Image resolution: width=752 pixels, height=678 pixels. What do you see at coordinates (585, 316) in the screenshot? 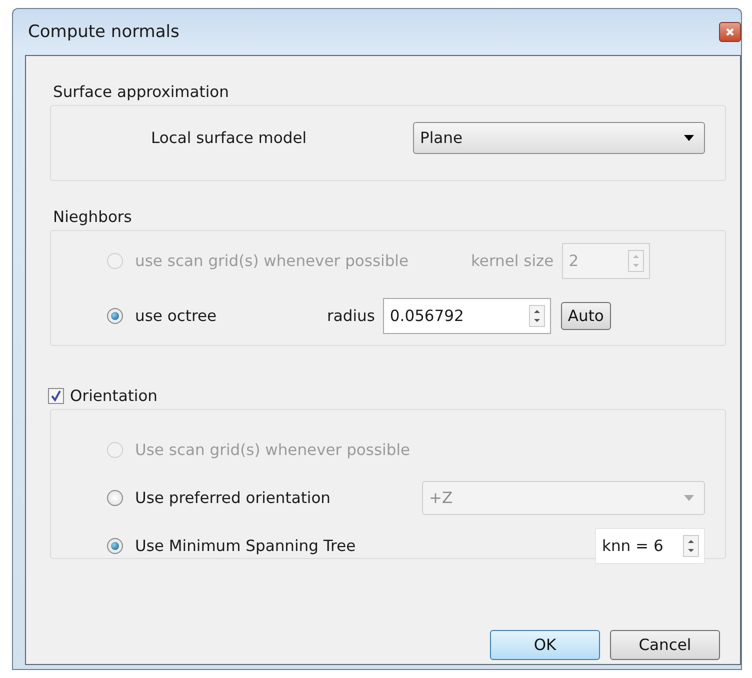
I see `auto-button: Auto` at bounding box center [585, 316].